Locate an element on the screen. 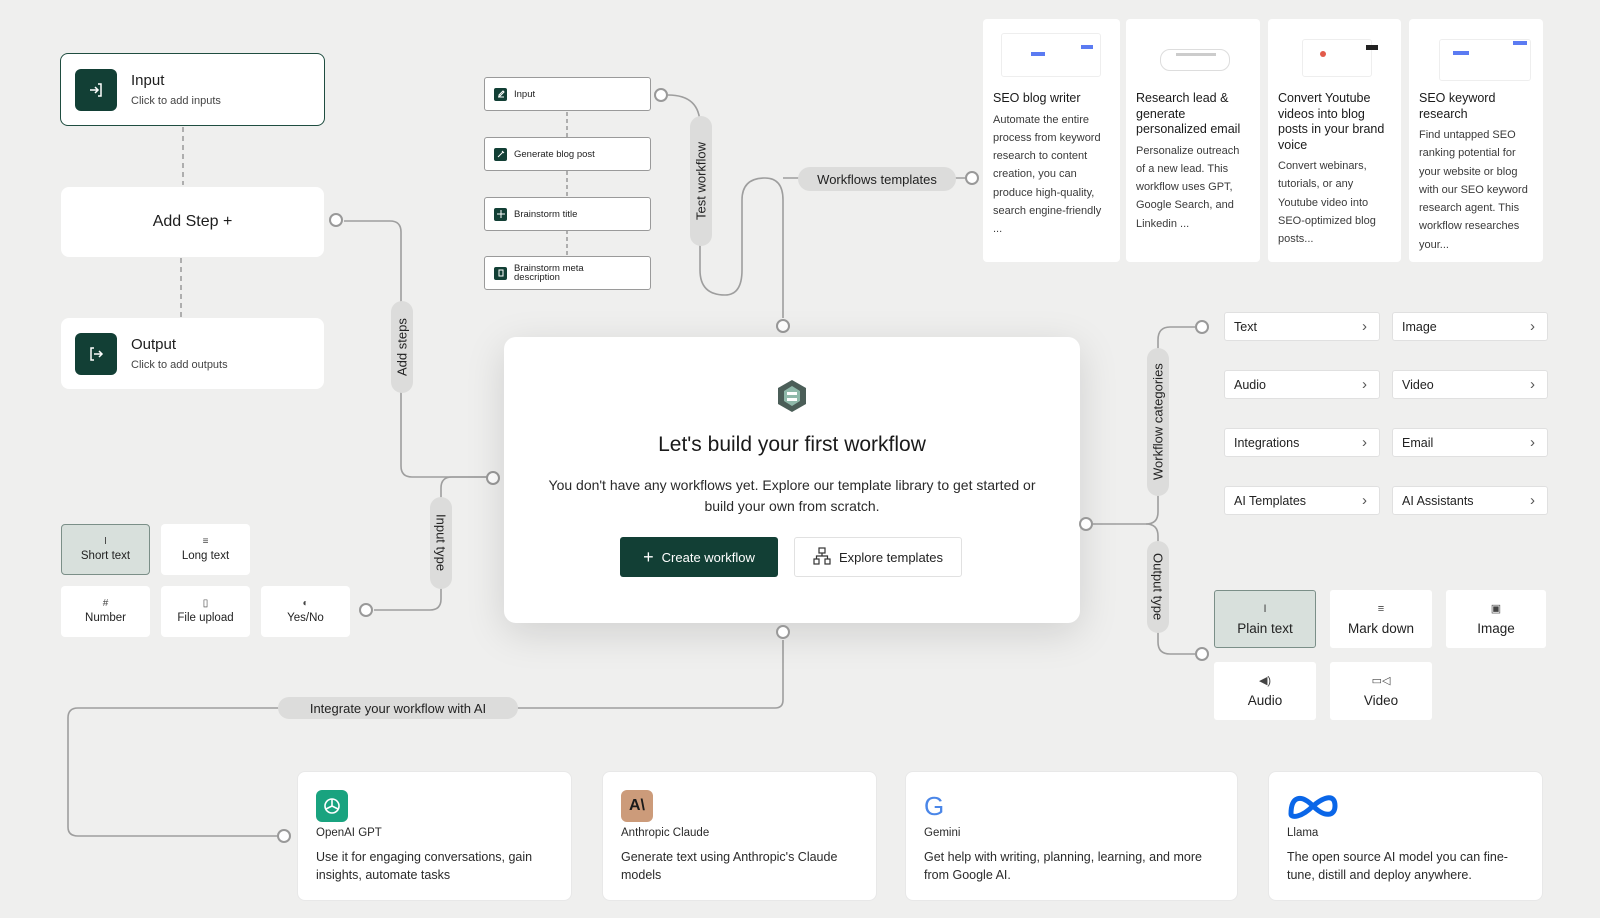 This screenshot has width=1600, height=918. enter-icon is located at coordinates (96, 89).